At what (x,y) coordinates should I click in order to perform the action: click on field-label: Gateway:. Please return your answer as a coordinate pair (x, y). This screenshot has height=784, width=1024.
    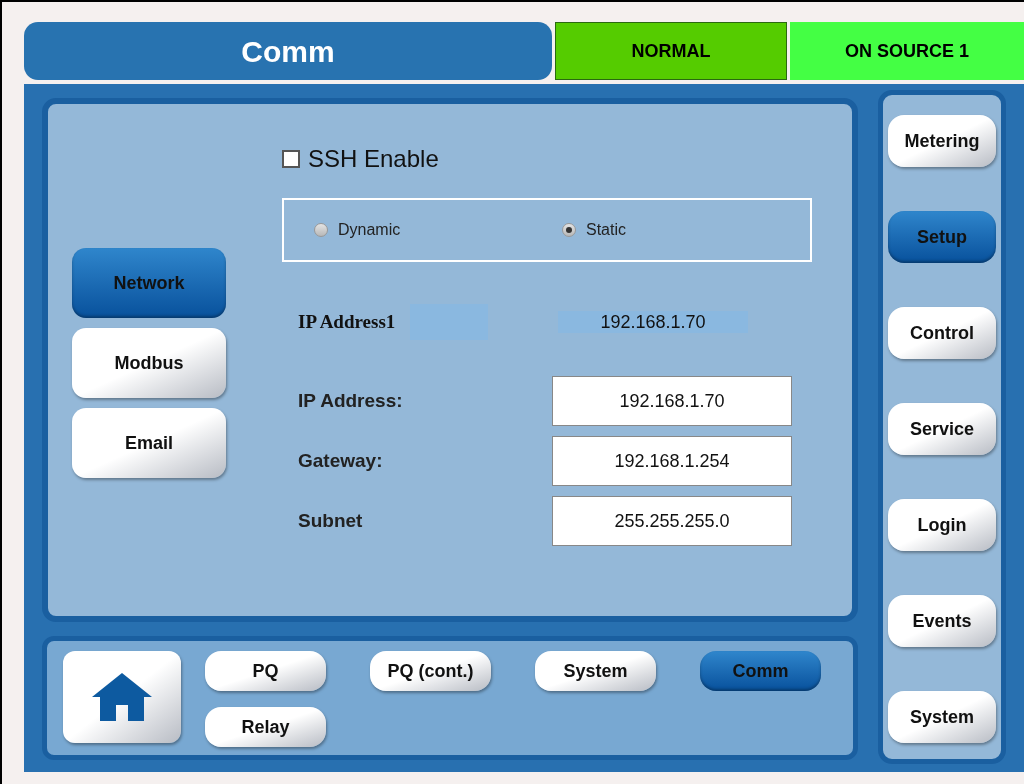
    Looking at the image, I should click on (340, 460).